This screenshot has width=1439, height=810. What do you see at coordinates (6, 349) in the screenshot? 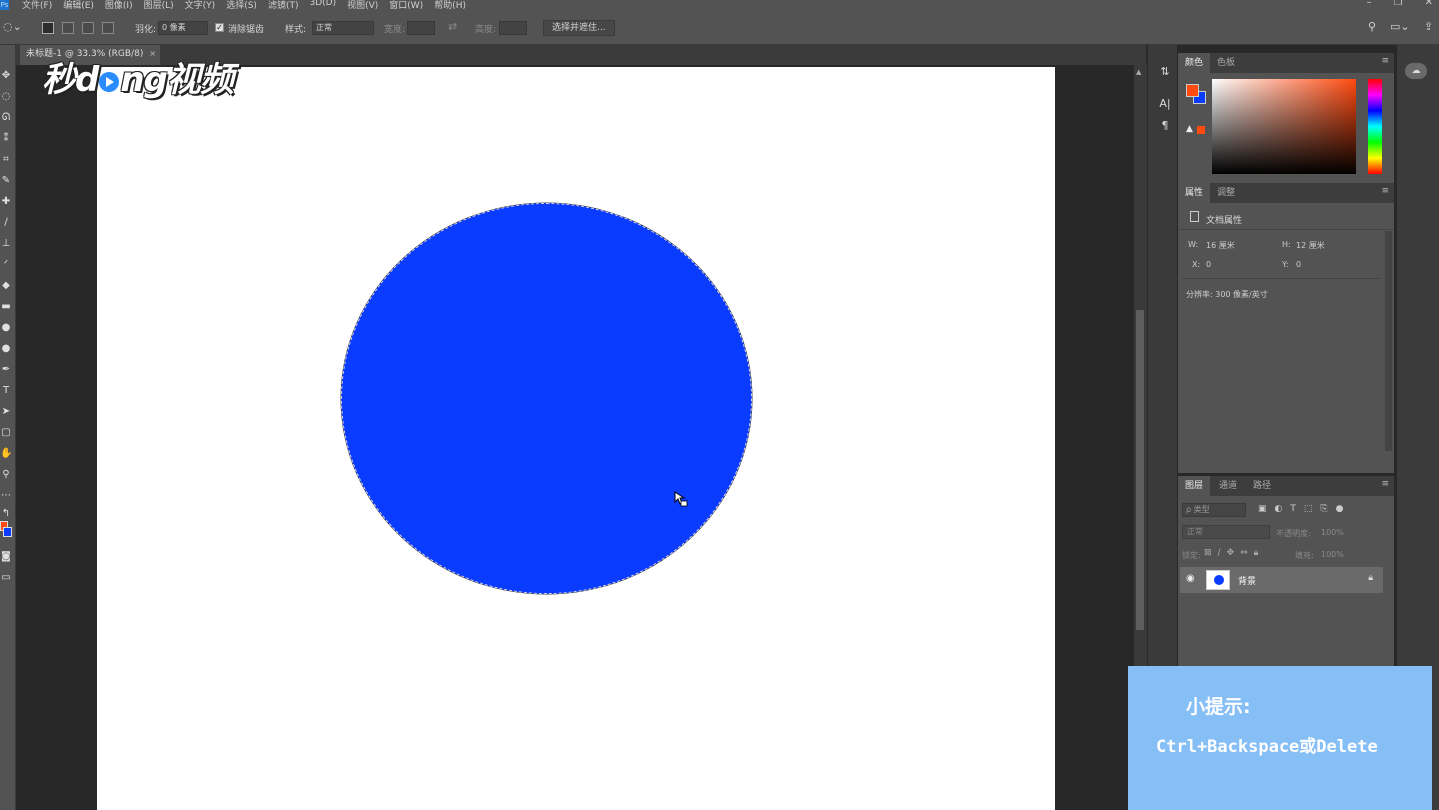
I see `dodge-tool-icon: ●` at bounding box center [6, 349].